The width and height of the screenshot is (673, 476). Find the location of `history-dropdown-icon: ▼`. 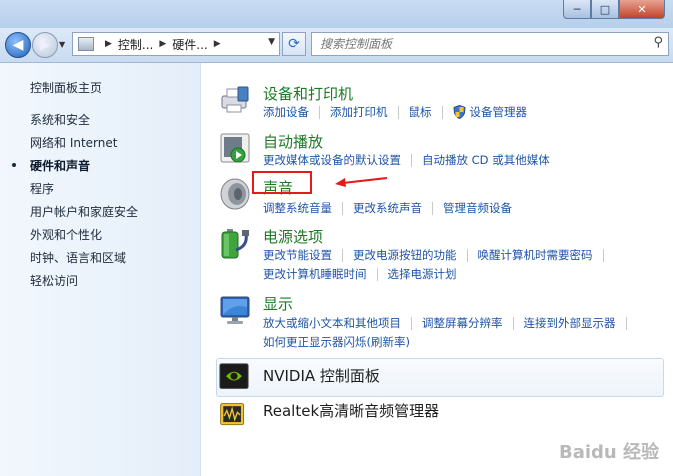

history-dropdown-icon: ▼ is located at coordinates (62, 44).